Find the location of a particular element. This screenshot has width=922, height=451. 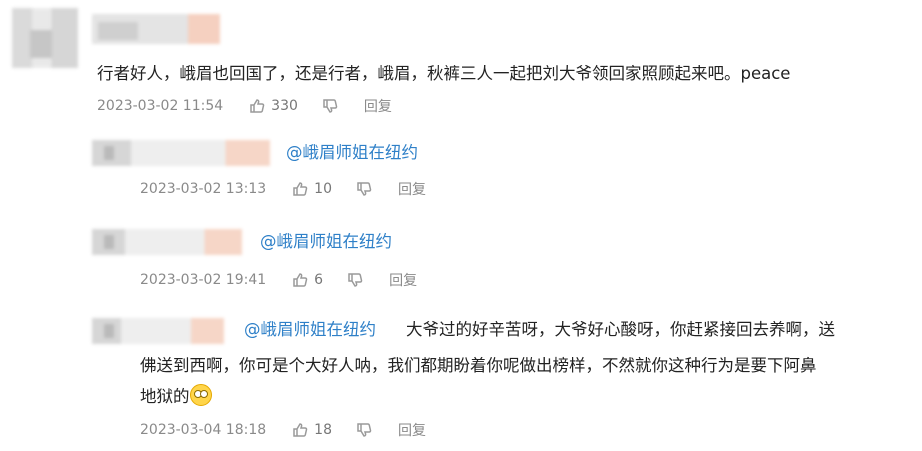

reply-text-line3: 地狱的 is located at coordinates (176, 397).